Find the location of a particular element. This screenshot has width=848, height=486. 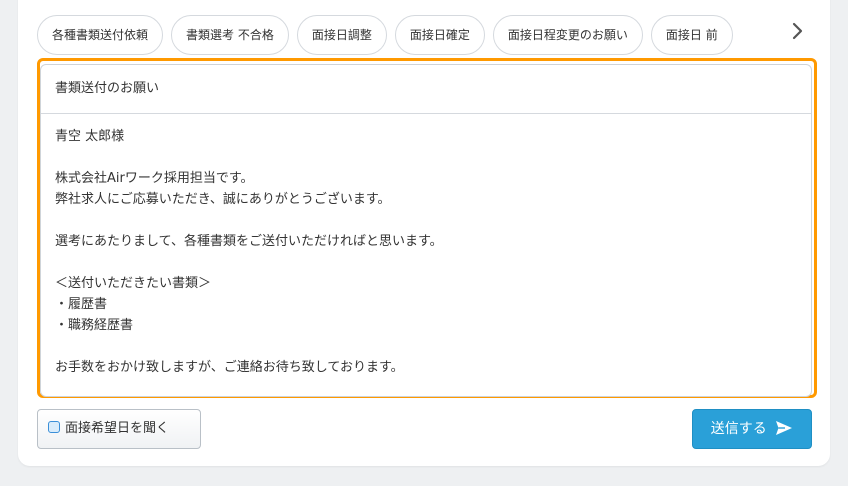

send-label: 送信する is located at coordinates (738, 429).